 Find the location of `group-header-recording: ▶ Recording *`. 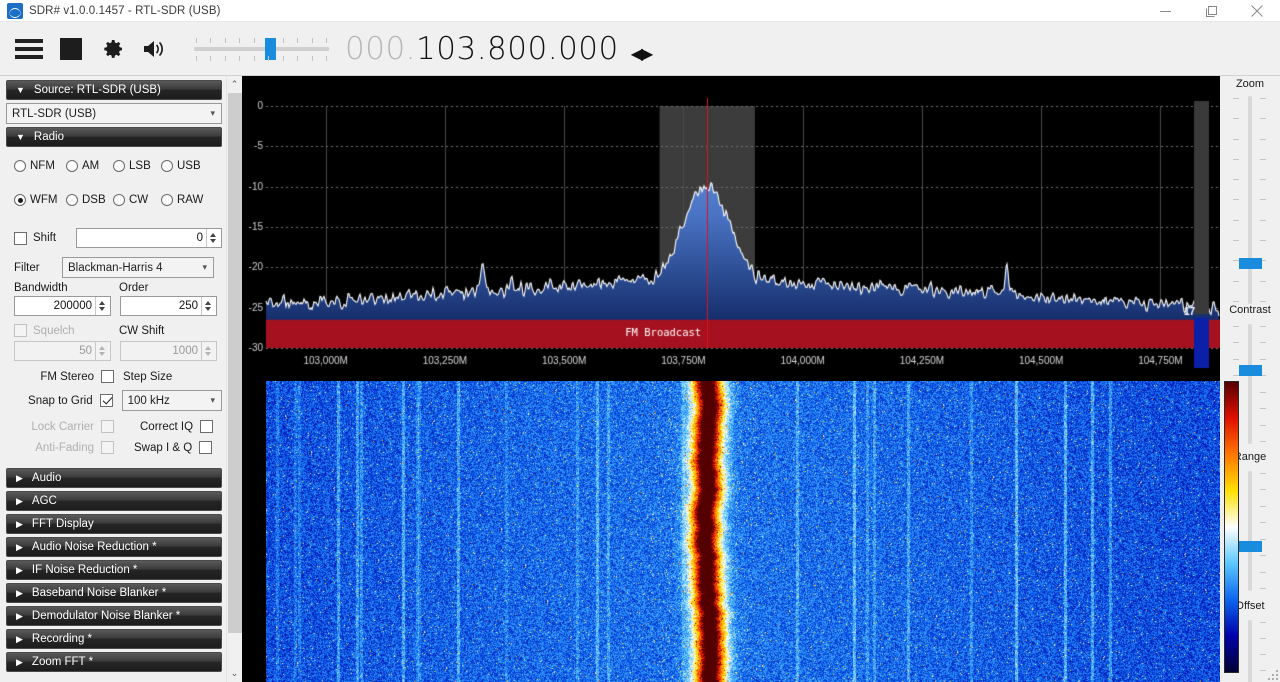

group-header-recording: ▶ Recording * is located at coordinates (114, 639).